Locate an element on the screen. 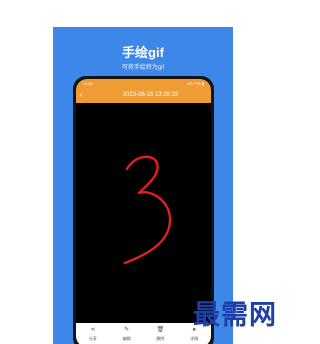 Image resolution: width=320 pixels, height=344 pixels. share-button: ⋖ 分享 is located at coordinates (93, 333).